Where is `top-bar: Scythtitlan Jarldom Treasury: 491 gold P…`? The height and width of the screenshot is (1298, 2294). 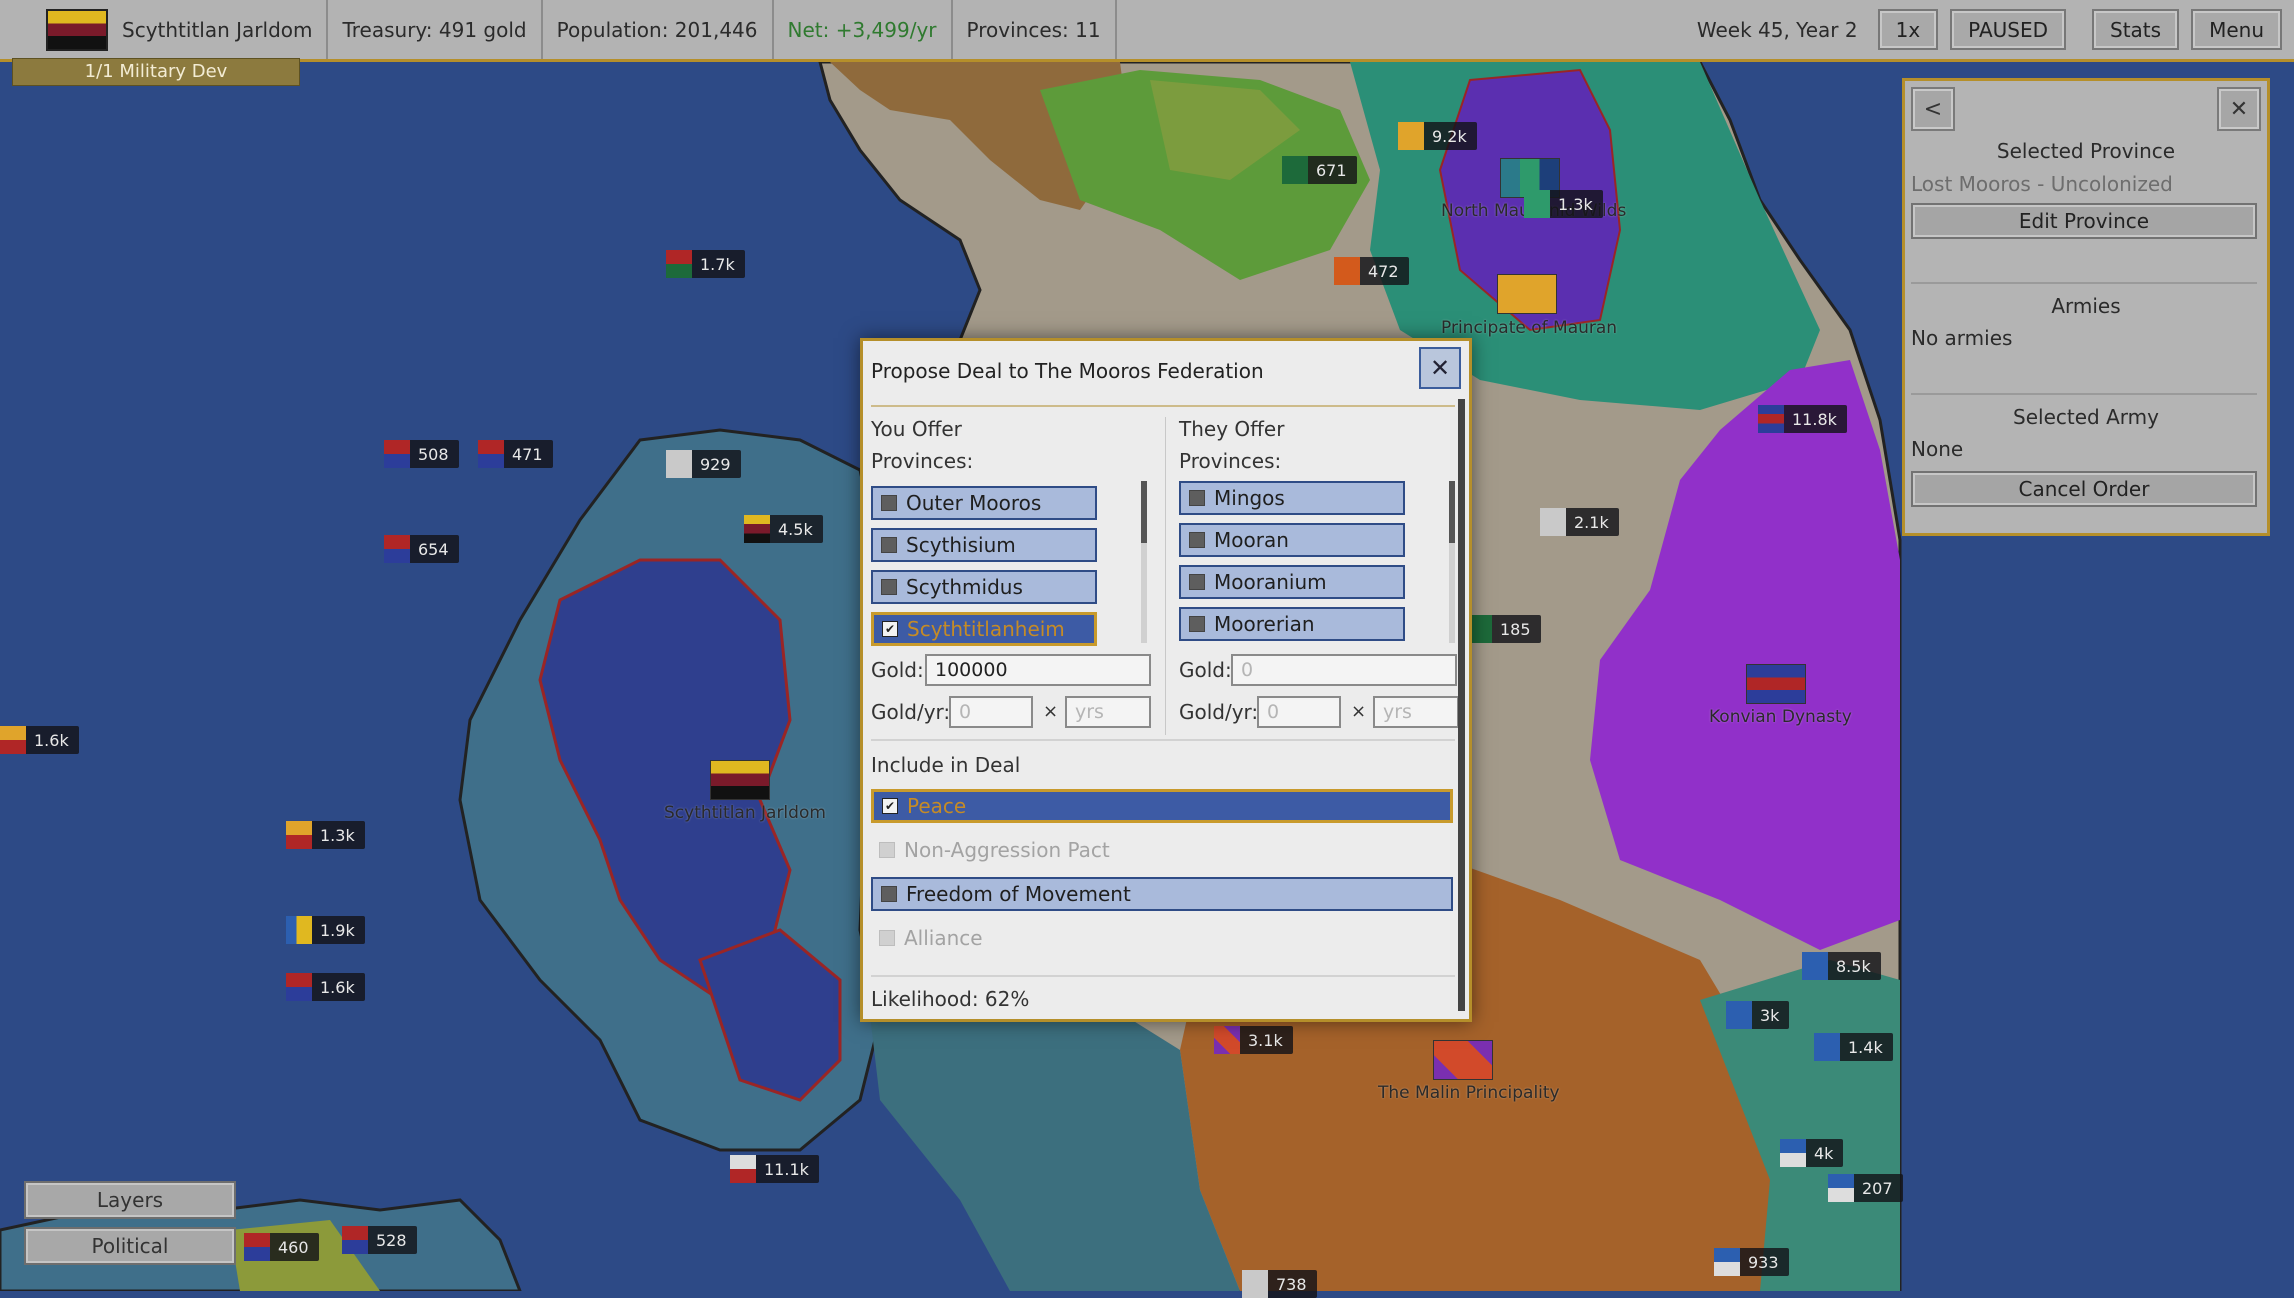 top-bar: Scythtitlan Jarldom Treasury: 491 gold P… is located at coordinates (1147, 31).